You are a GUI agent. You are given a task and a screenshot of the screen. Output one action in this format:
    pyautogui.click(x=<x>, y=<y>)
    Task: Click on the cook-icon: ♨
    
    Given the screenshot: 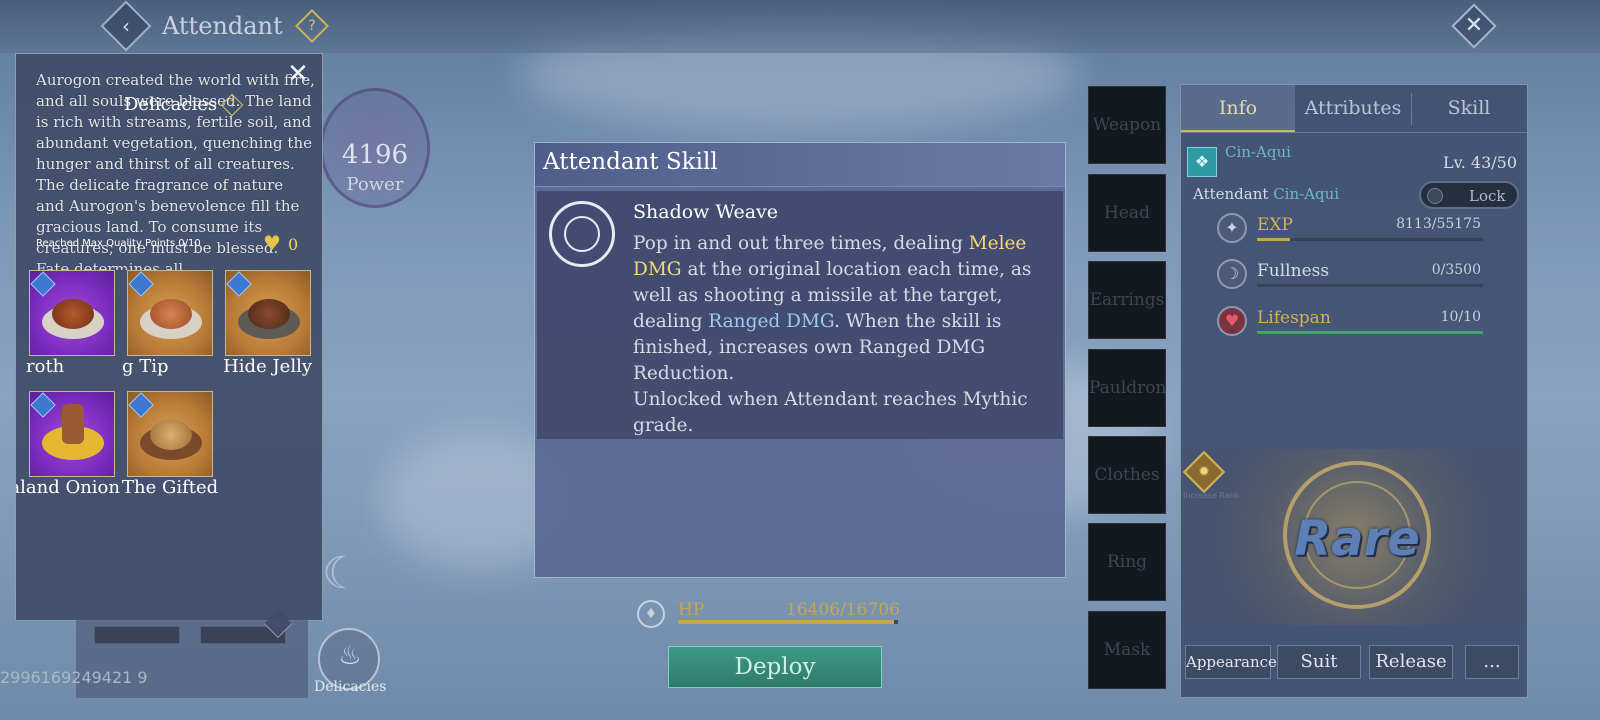 What is the action you would take?
    pyautogui.click(x=350, y=656)
    